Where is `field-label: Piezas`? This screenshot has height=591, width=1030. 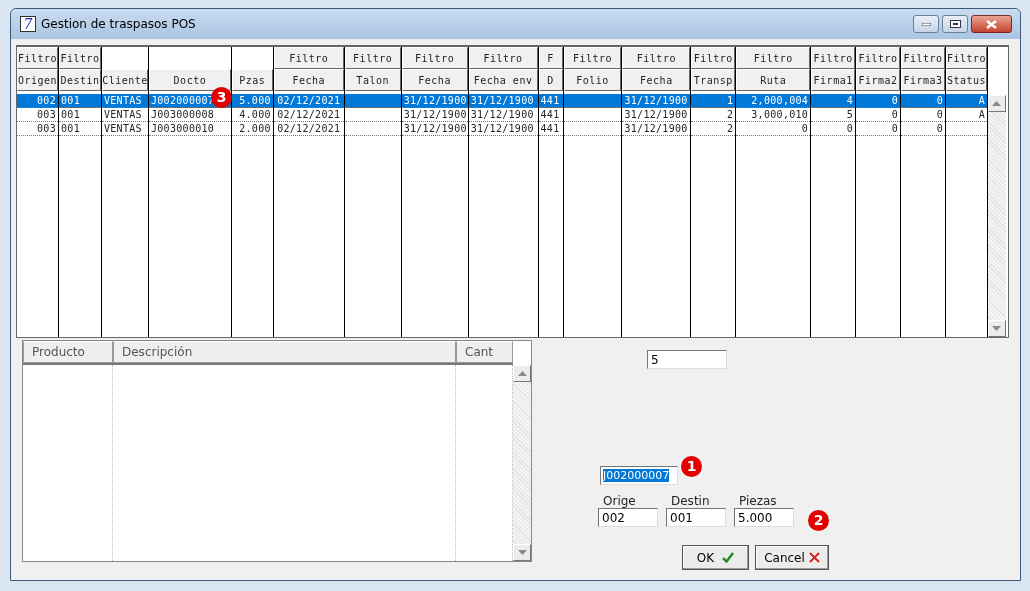
field-label: Piezas is located at coordinates (758, 501).